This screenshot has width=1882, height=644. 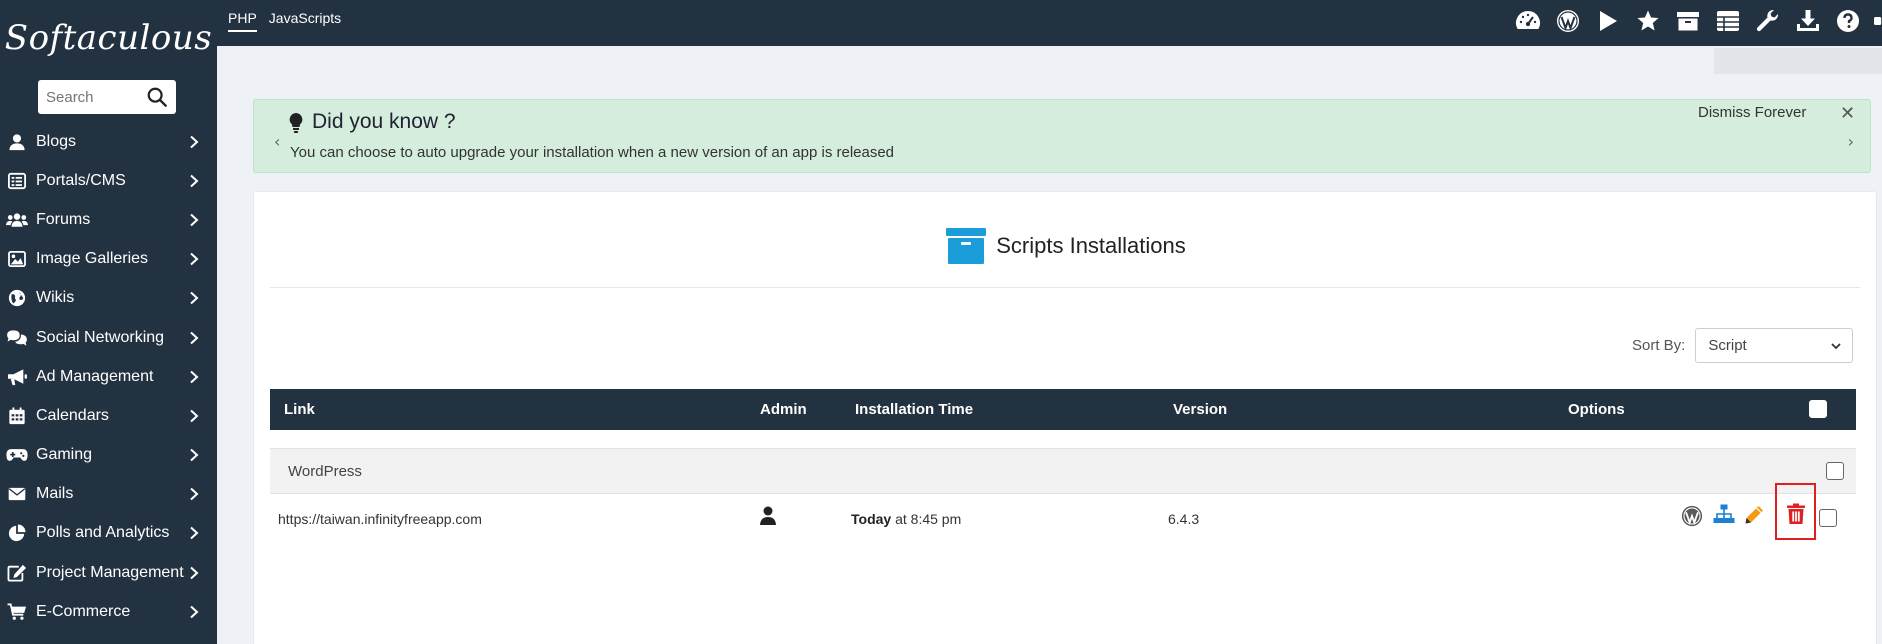 What do you see at coordinates (1091, 245) in the screenshot?
I see `page-title-text: Scripts Installations` at bounding box center [1091, 245].